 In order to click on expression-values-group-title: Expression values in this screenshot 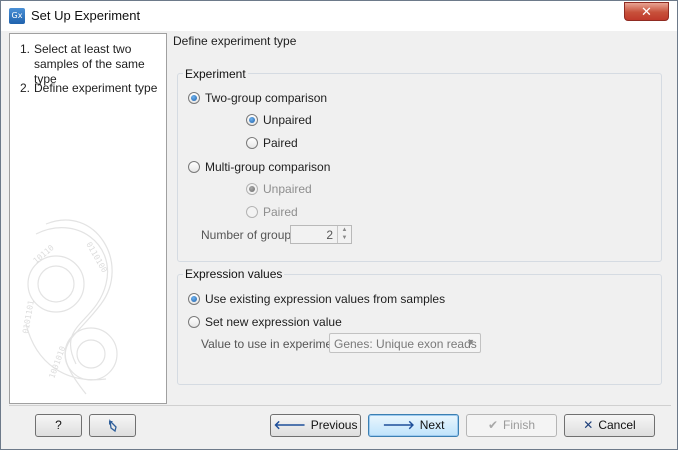, I will do `click(234, 274)`.